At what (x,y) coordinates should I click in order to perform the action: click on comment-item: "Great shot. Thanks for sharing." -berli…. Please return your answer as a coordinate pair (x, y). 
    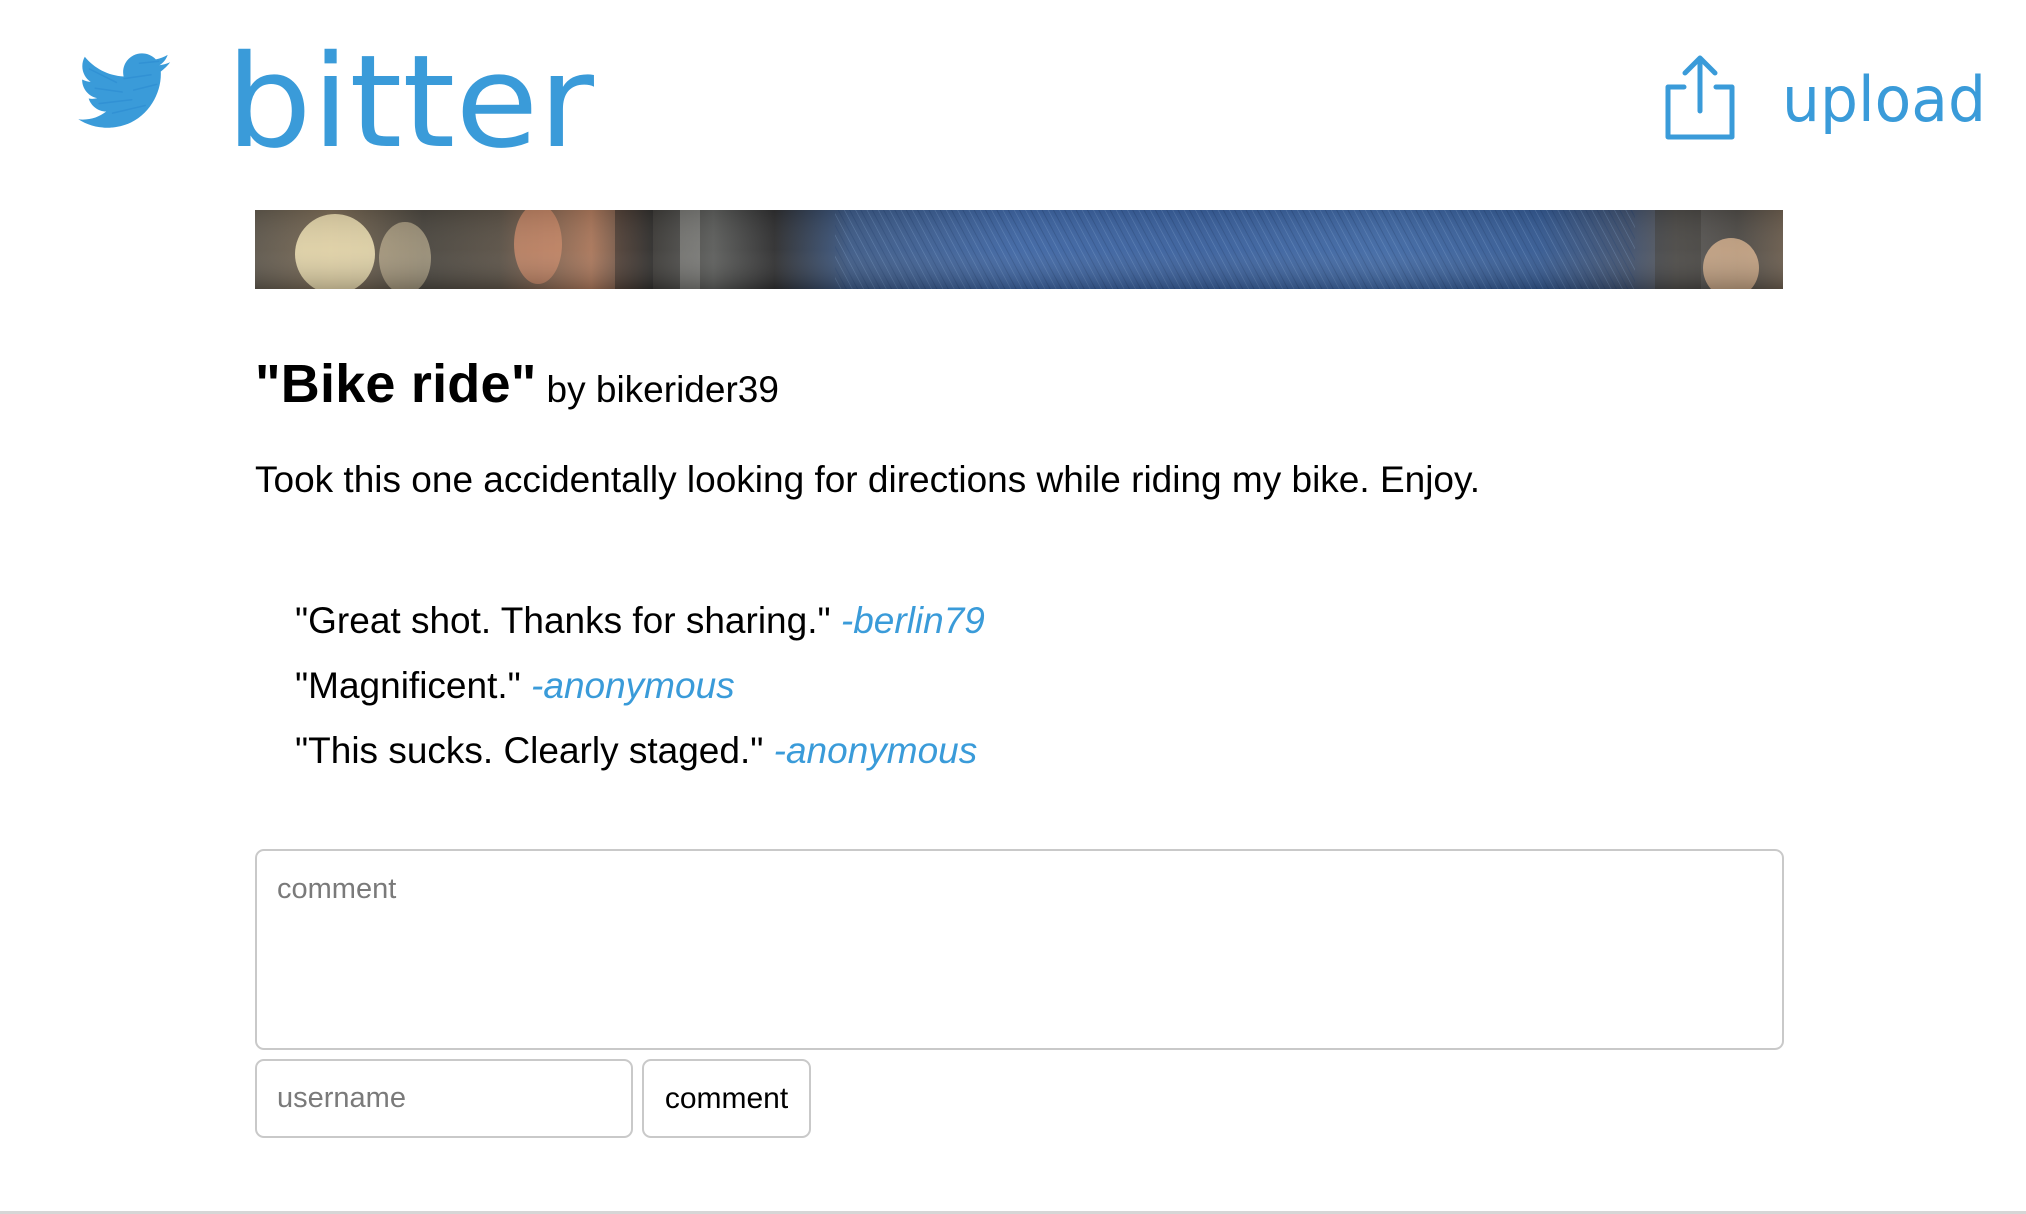
    Looking at the image, I should click on (1039, 620).